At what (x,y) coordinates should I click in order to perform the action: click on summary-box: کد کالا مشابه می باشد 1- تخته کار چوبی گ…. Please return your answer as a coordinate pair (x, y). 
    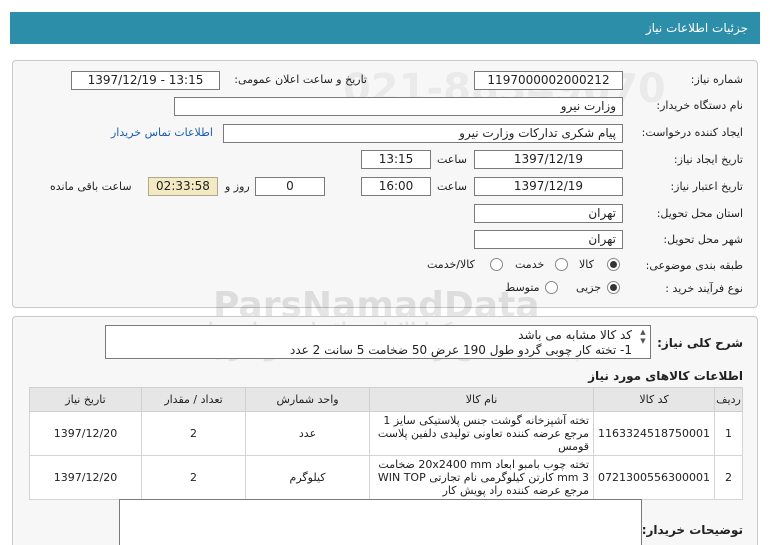
    Looking at the image, I should click on (378, 342).